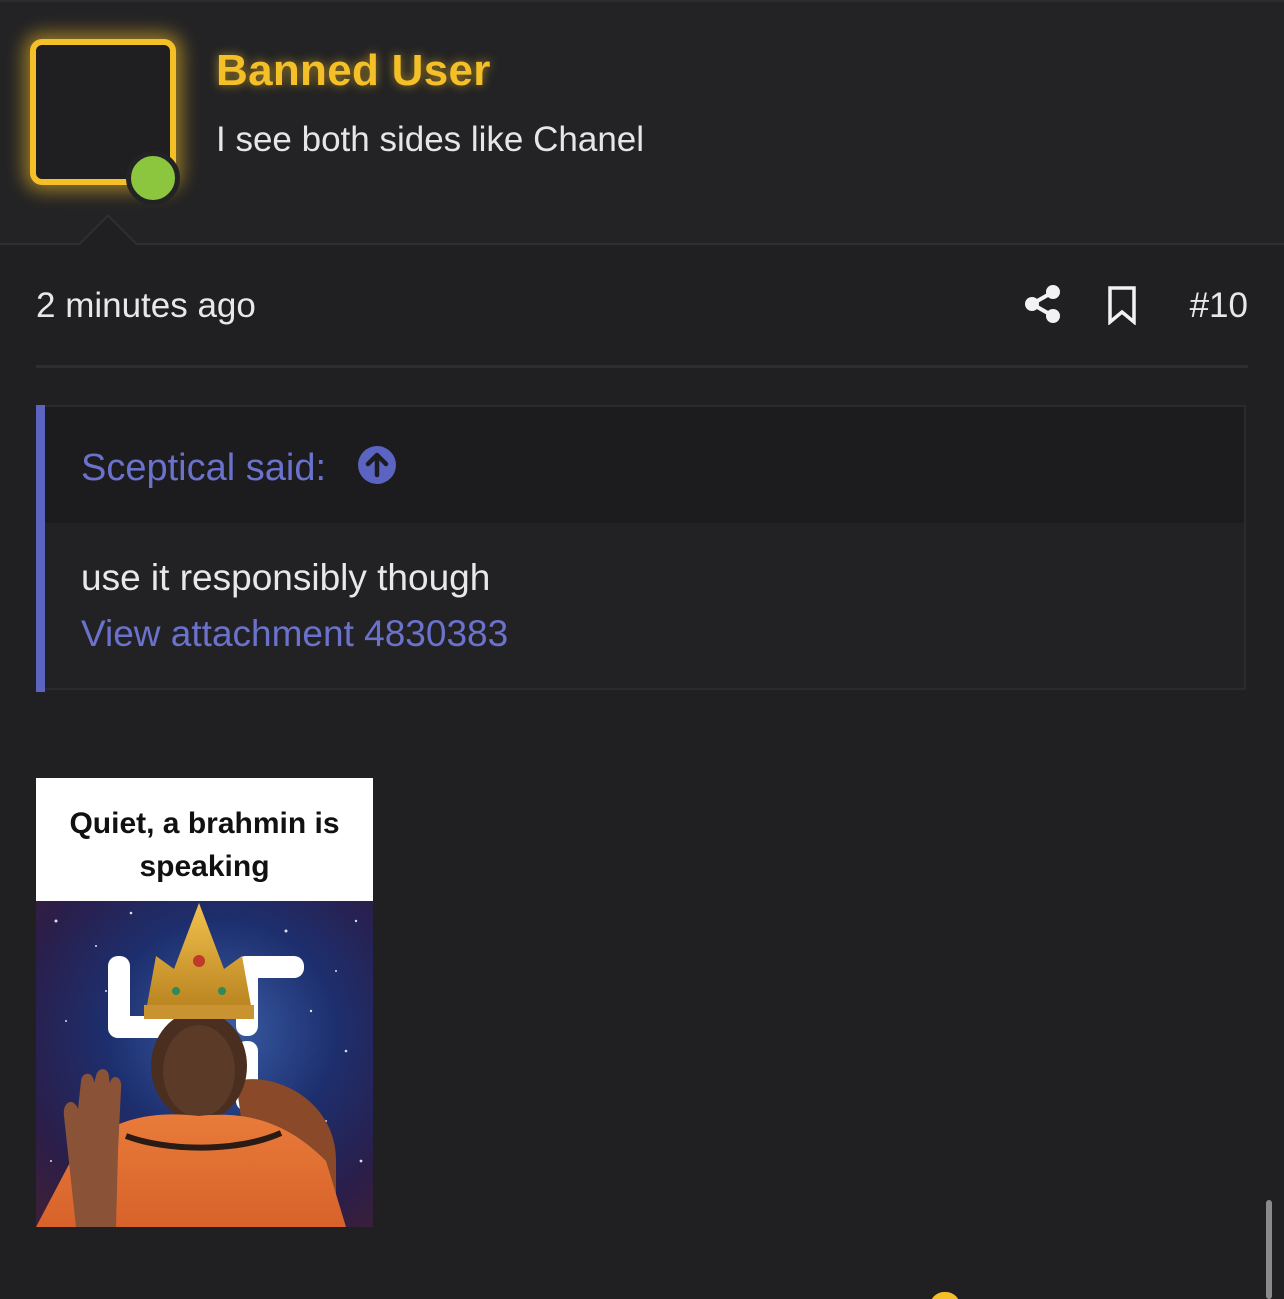 This screenshot has width=1284, height=1299. I want to click on attachment-image: Quiet, a brahmin is speaking, so click(204, 1002).